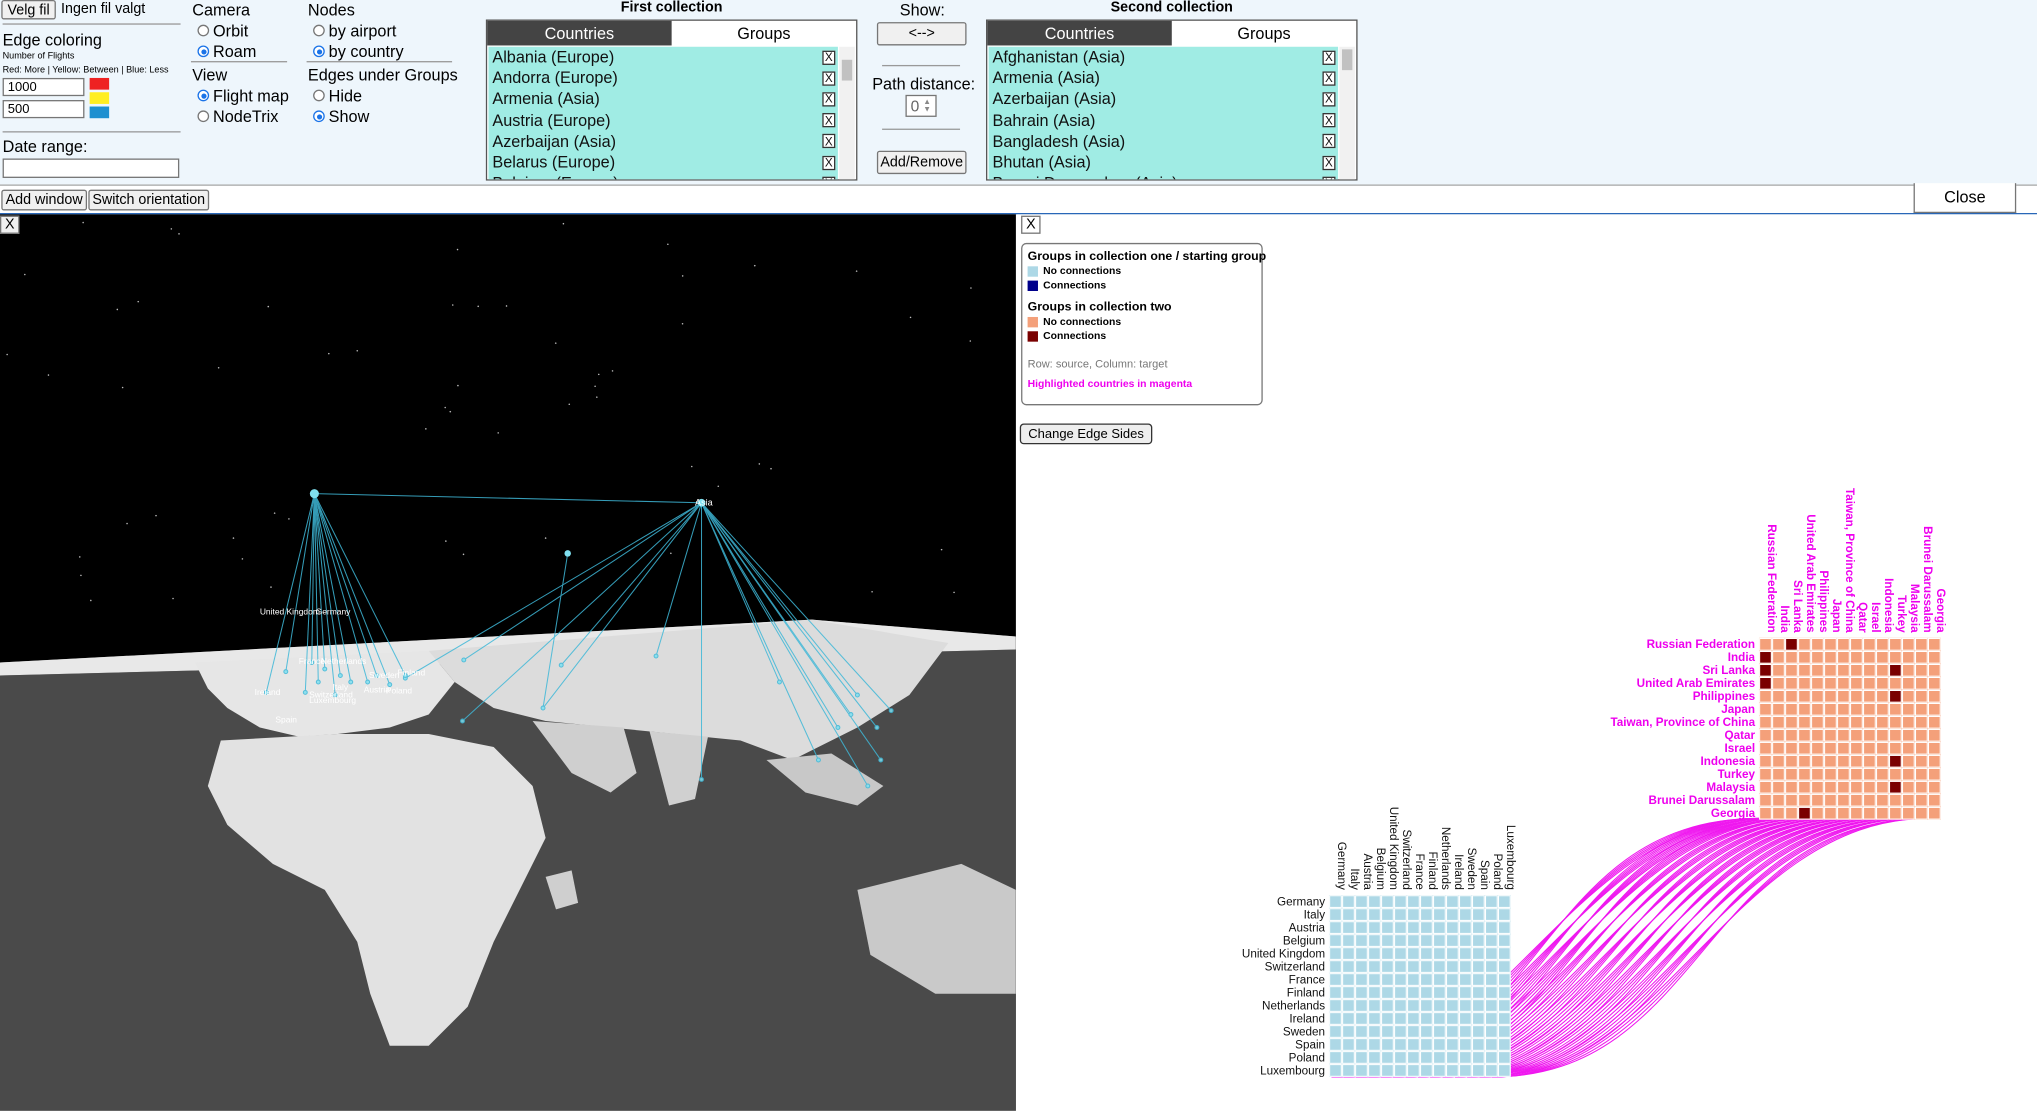 Image resolution: width=2037 pixels, height=1111 pixels. I want to click on list-item: Belarus (Europe) X, so click(662, 162).